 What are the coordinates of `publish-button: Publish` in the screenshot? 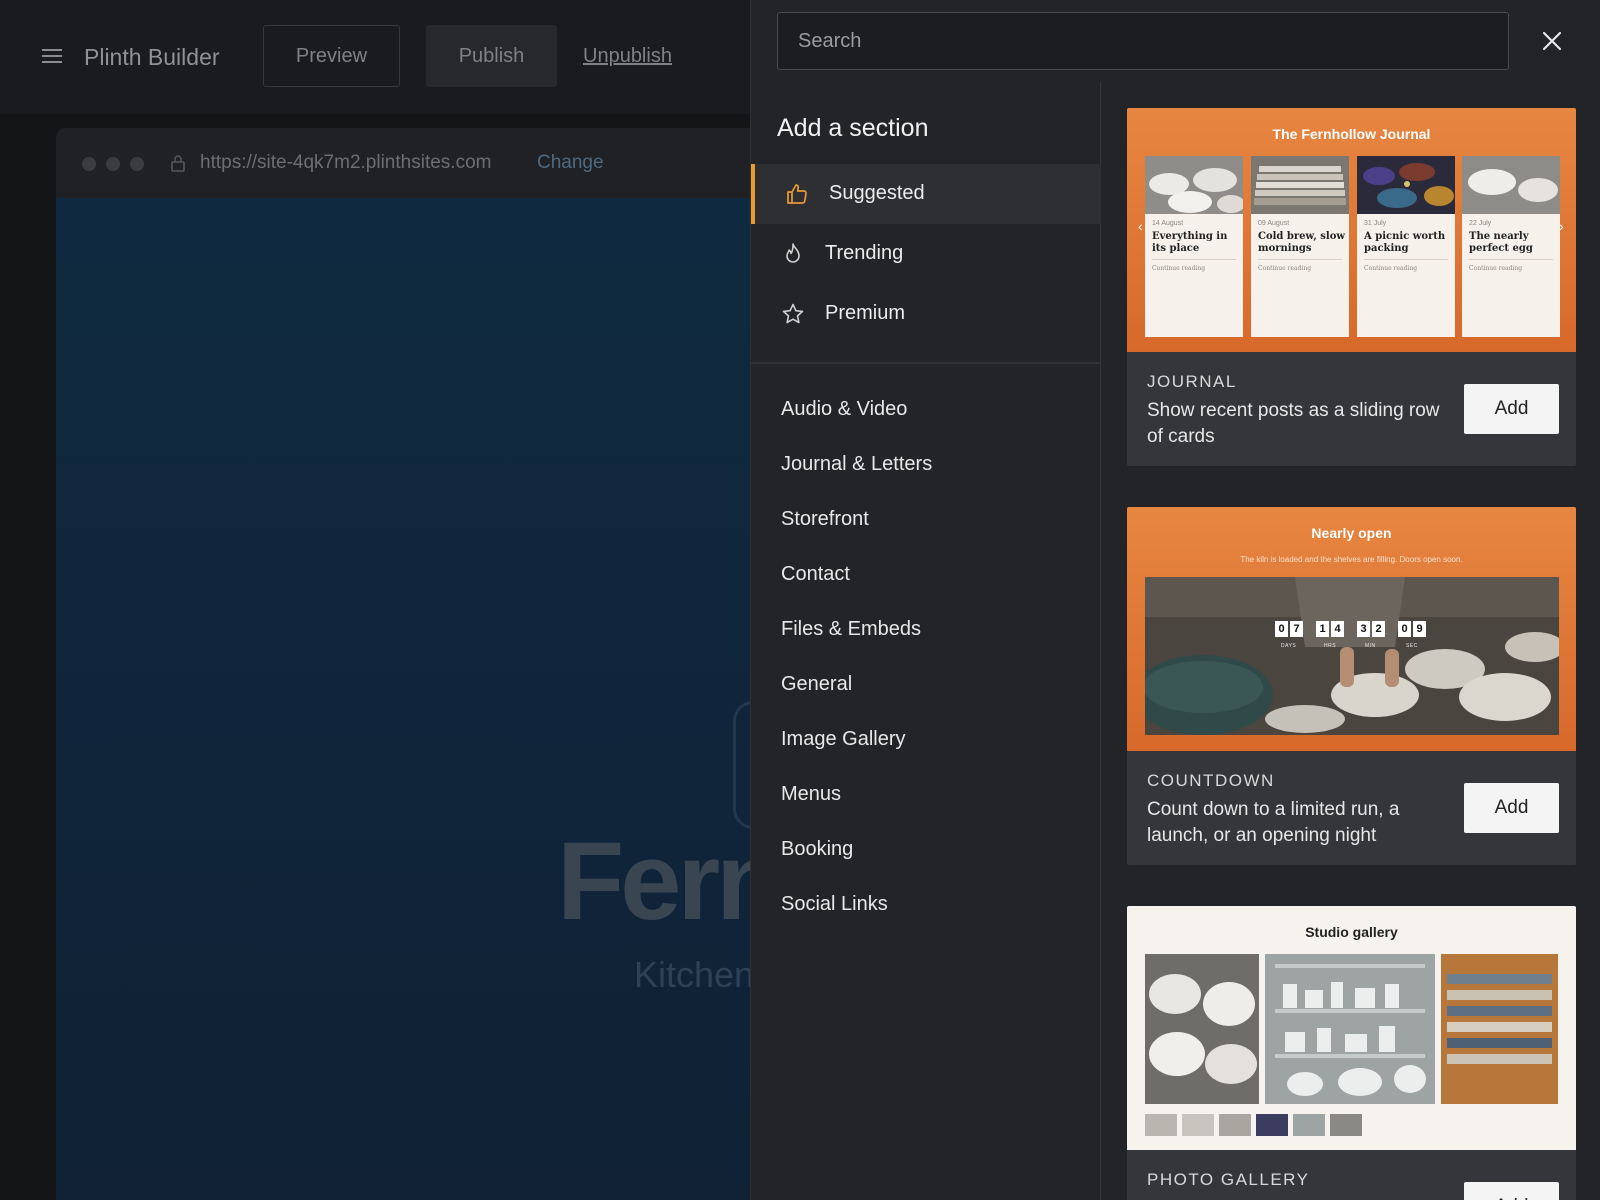 It's located at (491, 56).